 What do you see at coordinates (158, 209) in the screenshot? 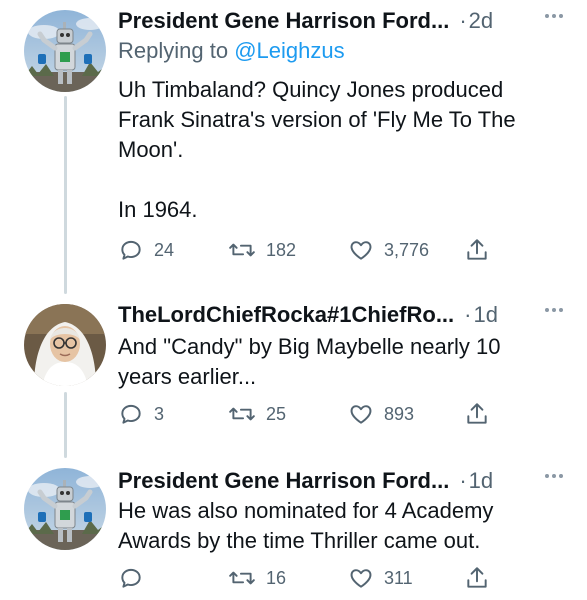
I see `text-line: In 1964.` at bounding box center [158, 209].